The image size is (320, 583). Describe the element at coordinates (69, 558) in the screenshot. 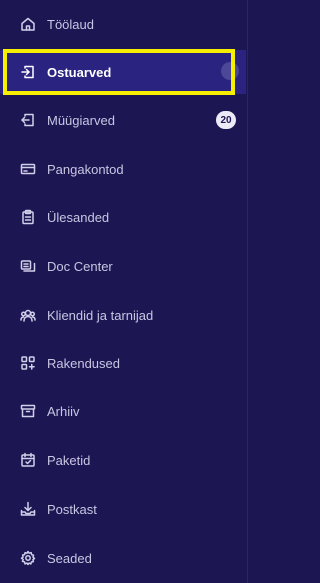

I see `sidebar-item-label: Seaded` at that location.